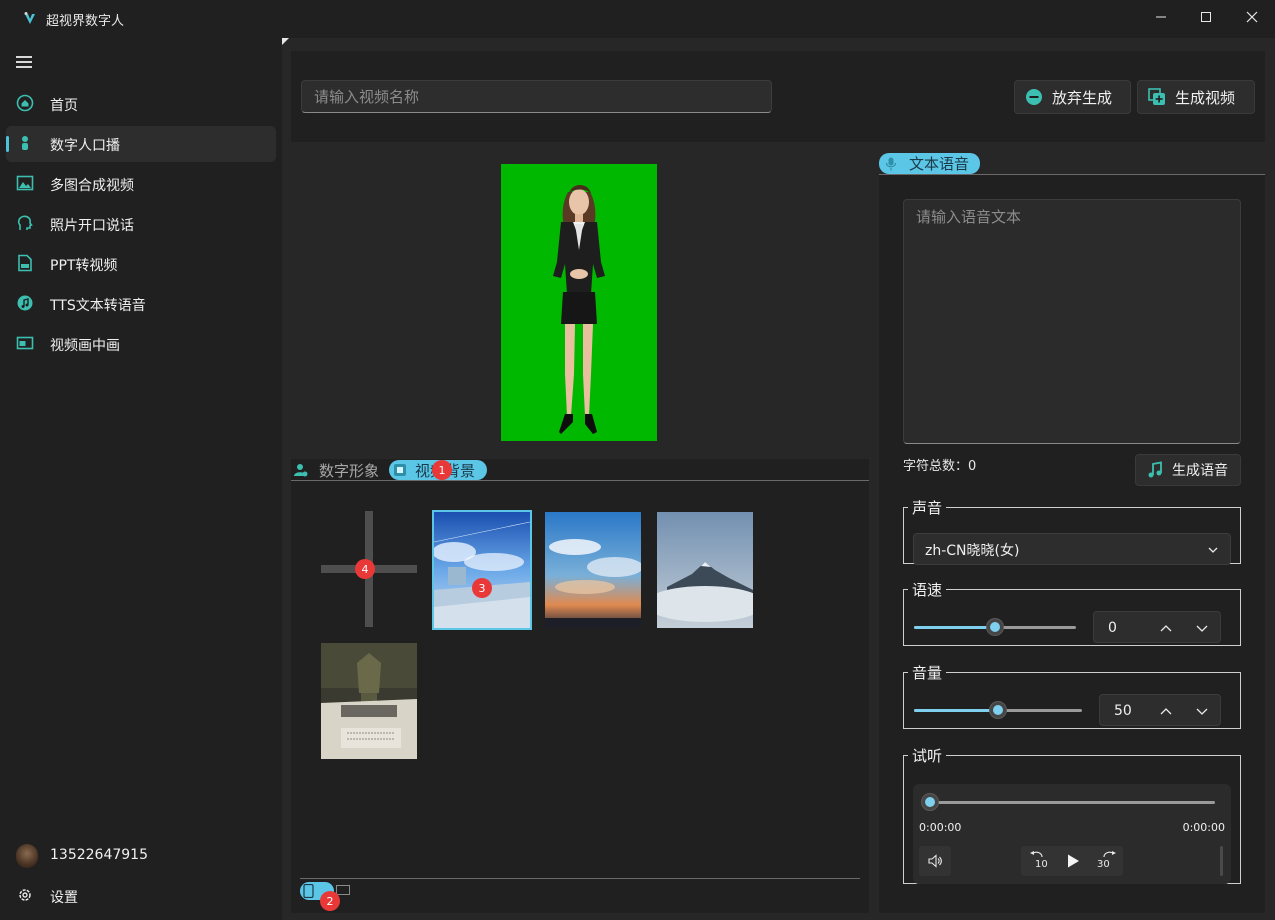 The height and width of the screenshot is (920, 1275). I want to click on sidebar-item-ppt: PPT转视频, so click(141, 264).